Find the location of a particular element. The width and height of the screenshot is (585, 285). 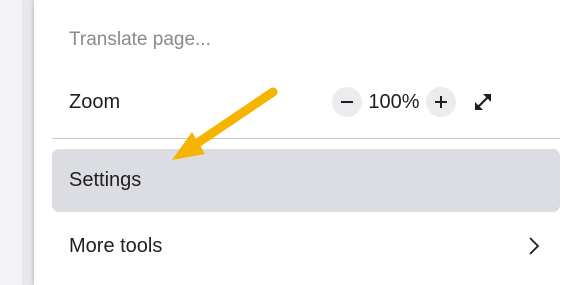

zoom-controls: 100% is located at coordinates (415, 102).